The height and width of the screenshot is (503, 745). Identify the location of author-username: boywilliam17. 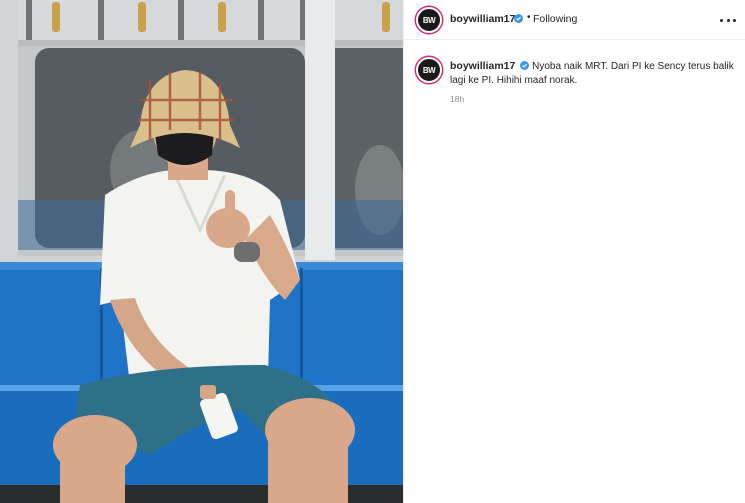
(482, 19).